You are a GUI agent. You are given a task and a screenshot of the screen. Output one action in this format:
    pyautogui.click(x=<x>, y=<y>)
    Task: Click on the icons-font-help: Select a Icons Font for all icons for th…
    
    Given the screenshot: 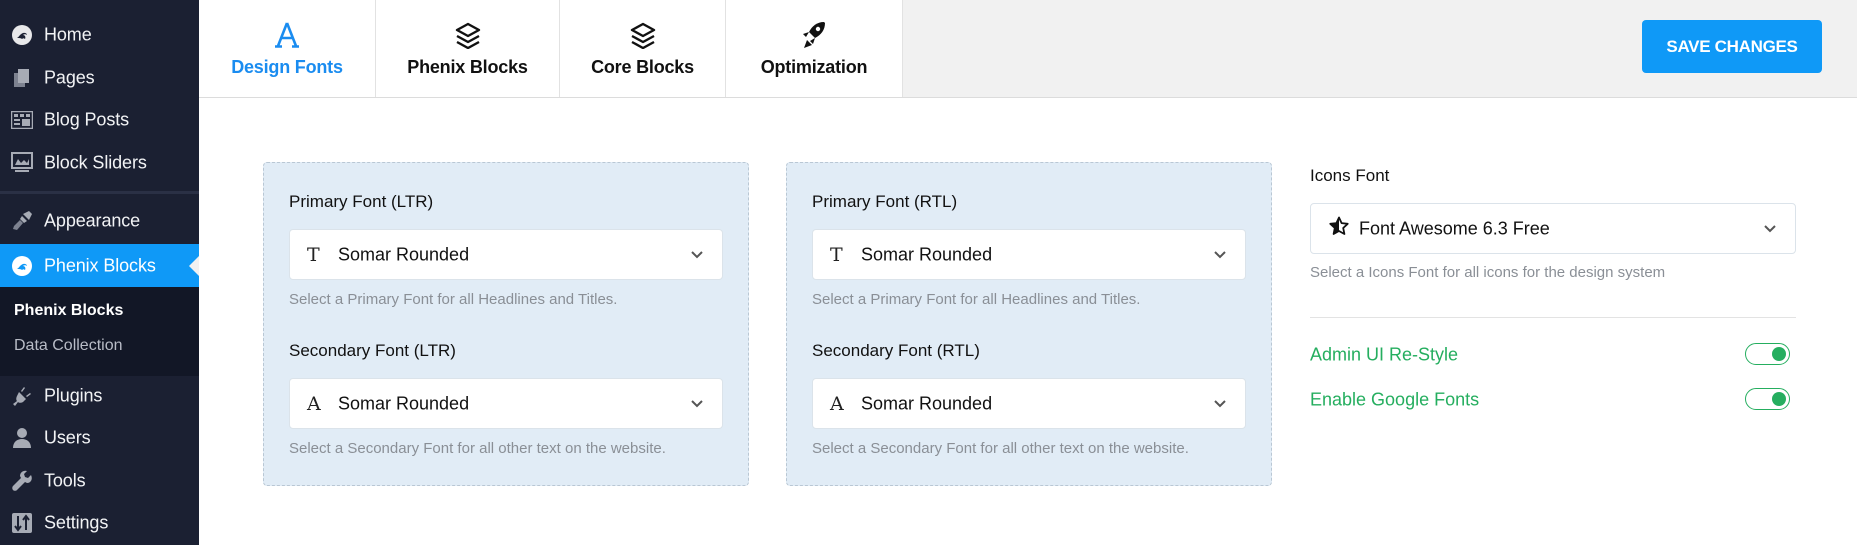 What is the action you would take?
    pyautogui.click(x=1488, y=272)
    